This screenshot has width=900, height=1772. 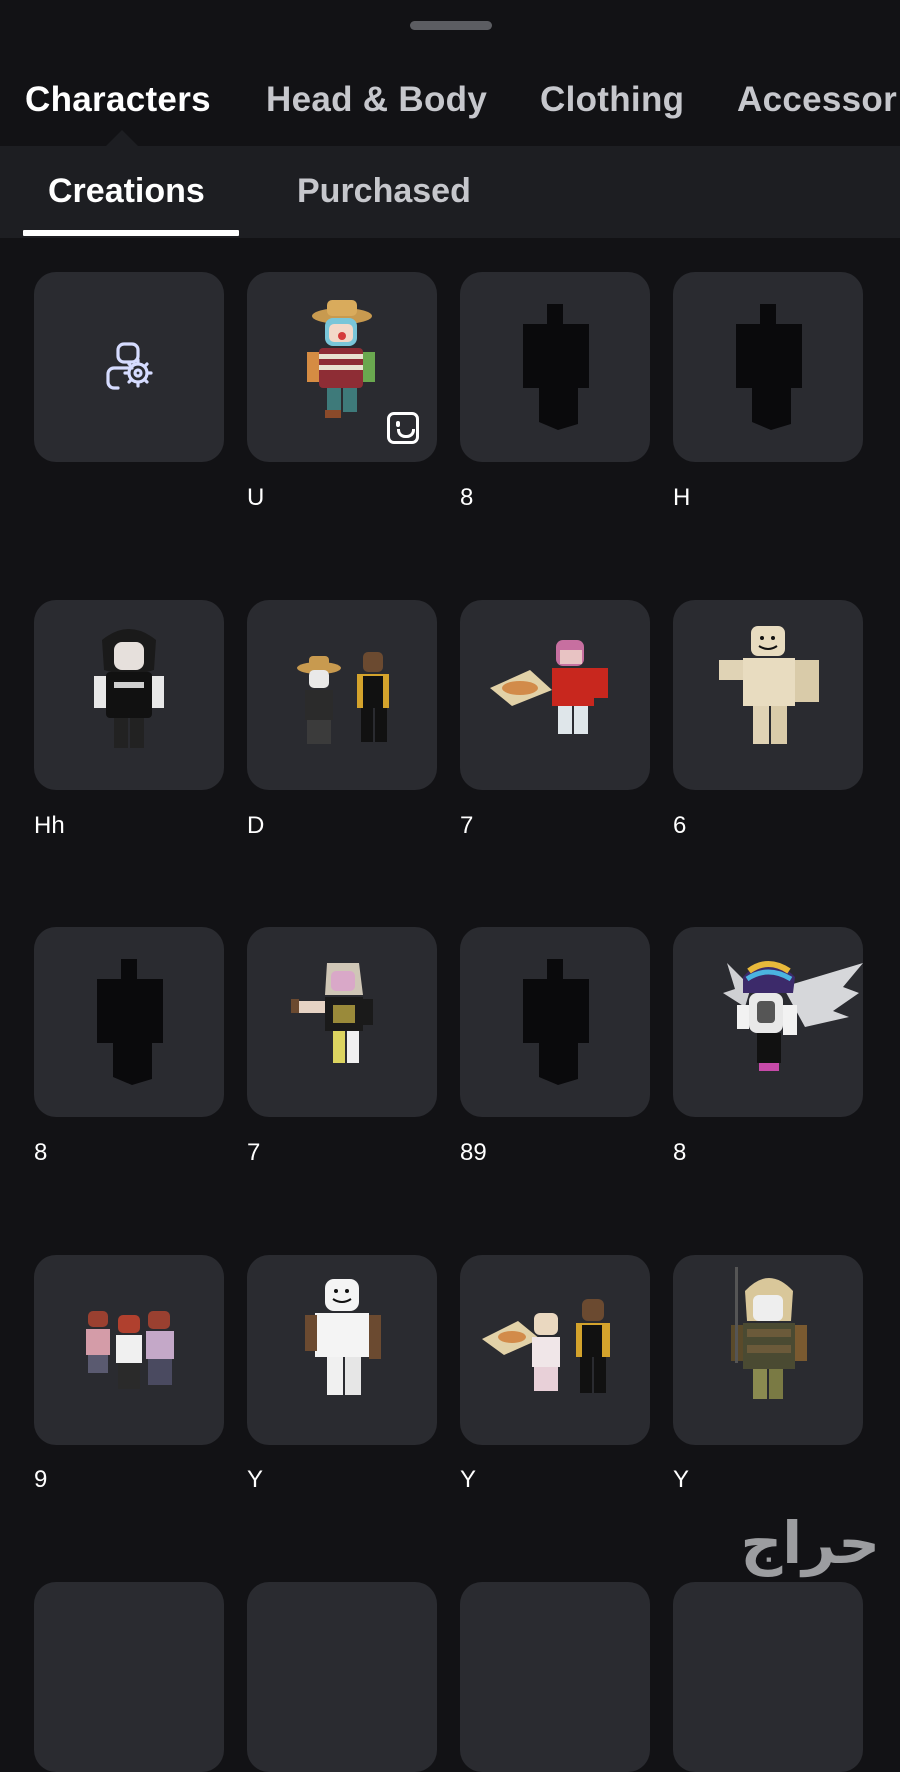 I want to click on character-name: Hh, so click(x=49, y=825).